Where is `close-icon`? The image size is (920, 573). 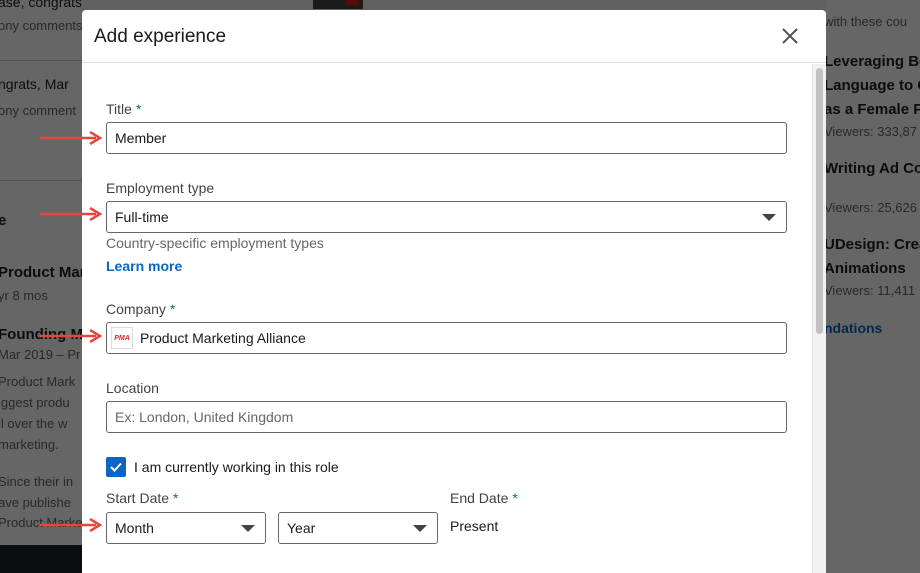
close-icon is located at coordinates (790, 36).